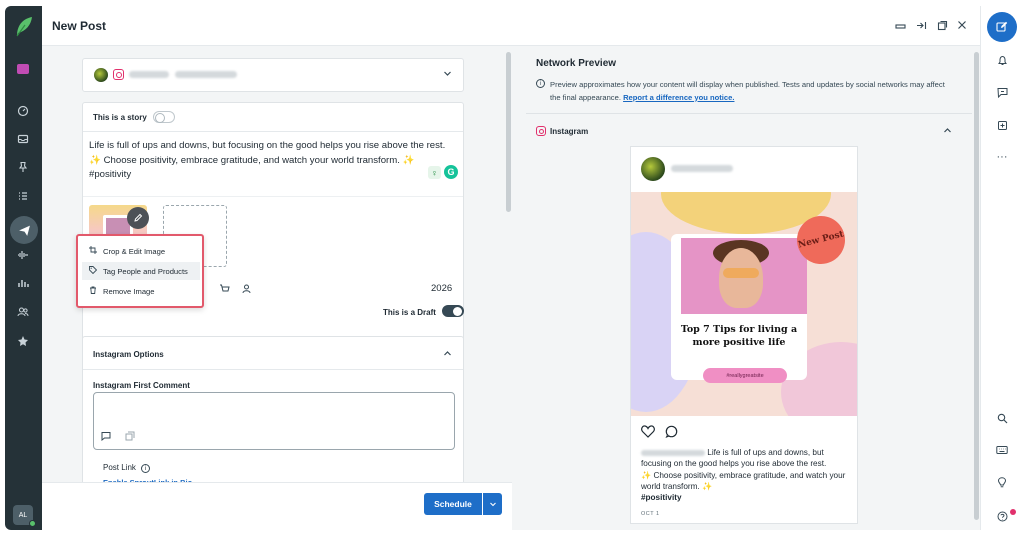 This screenshot has height=538, width=1024. What do you see at coordinates (149, 74) in the screenshot?
I see `blurred-profile-name` at bounding box center [149, 74].